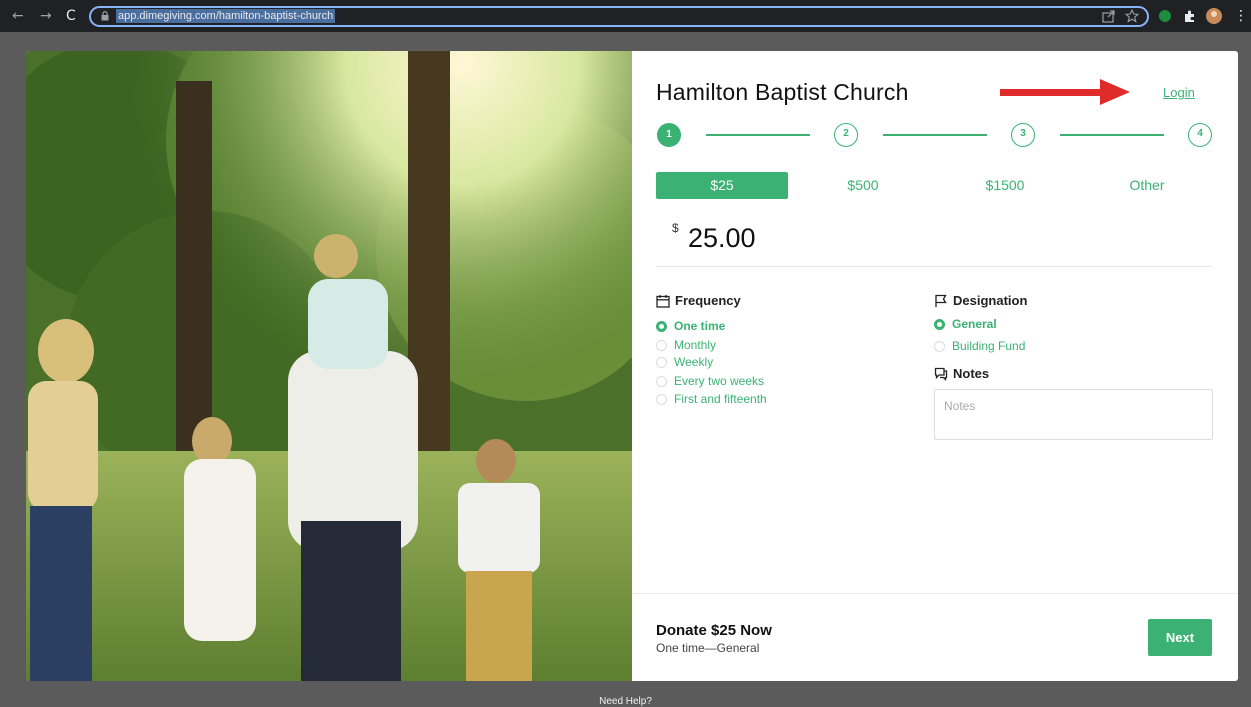 The height and width of the screenshot is (707, 1251). I want to click on avatar-icon, so click(1214, 16).